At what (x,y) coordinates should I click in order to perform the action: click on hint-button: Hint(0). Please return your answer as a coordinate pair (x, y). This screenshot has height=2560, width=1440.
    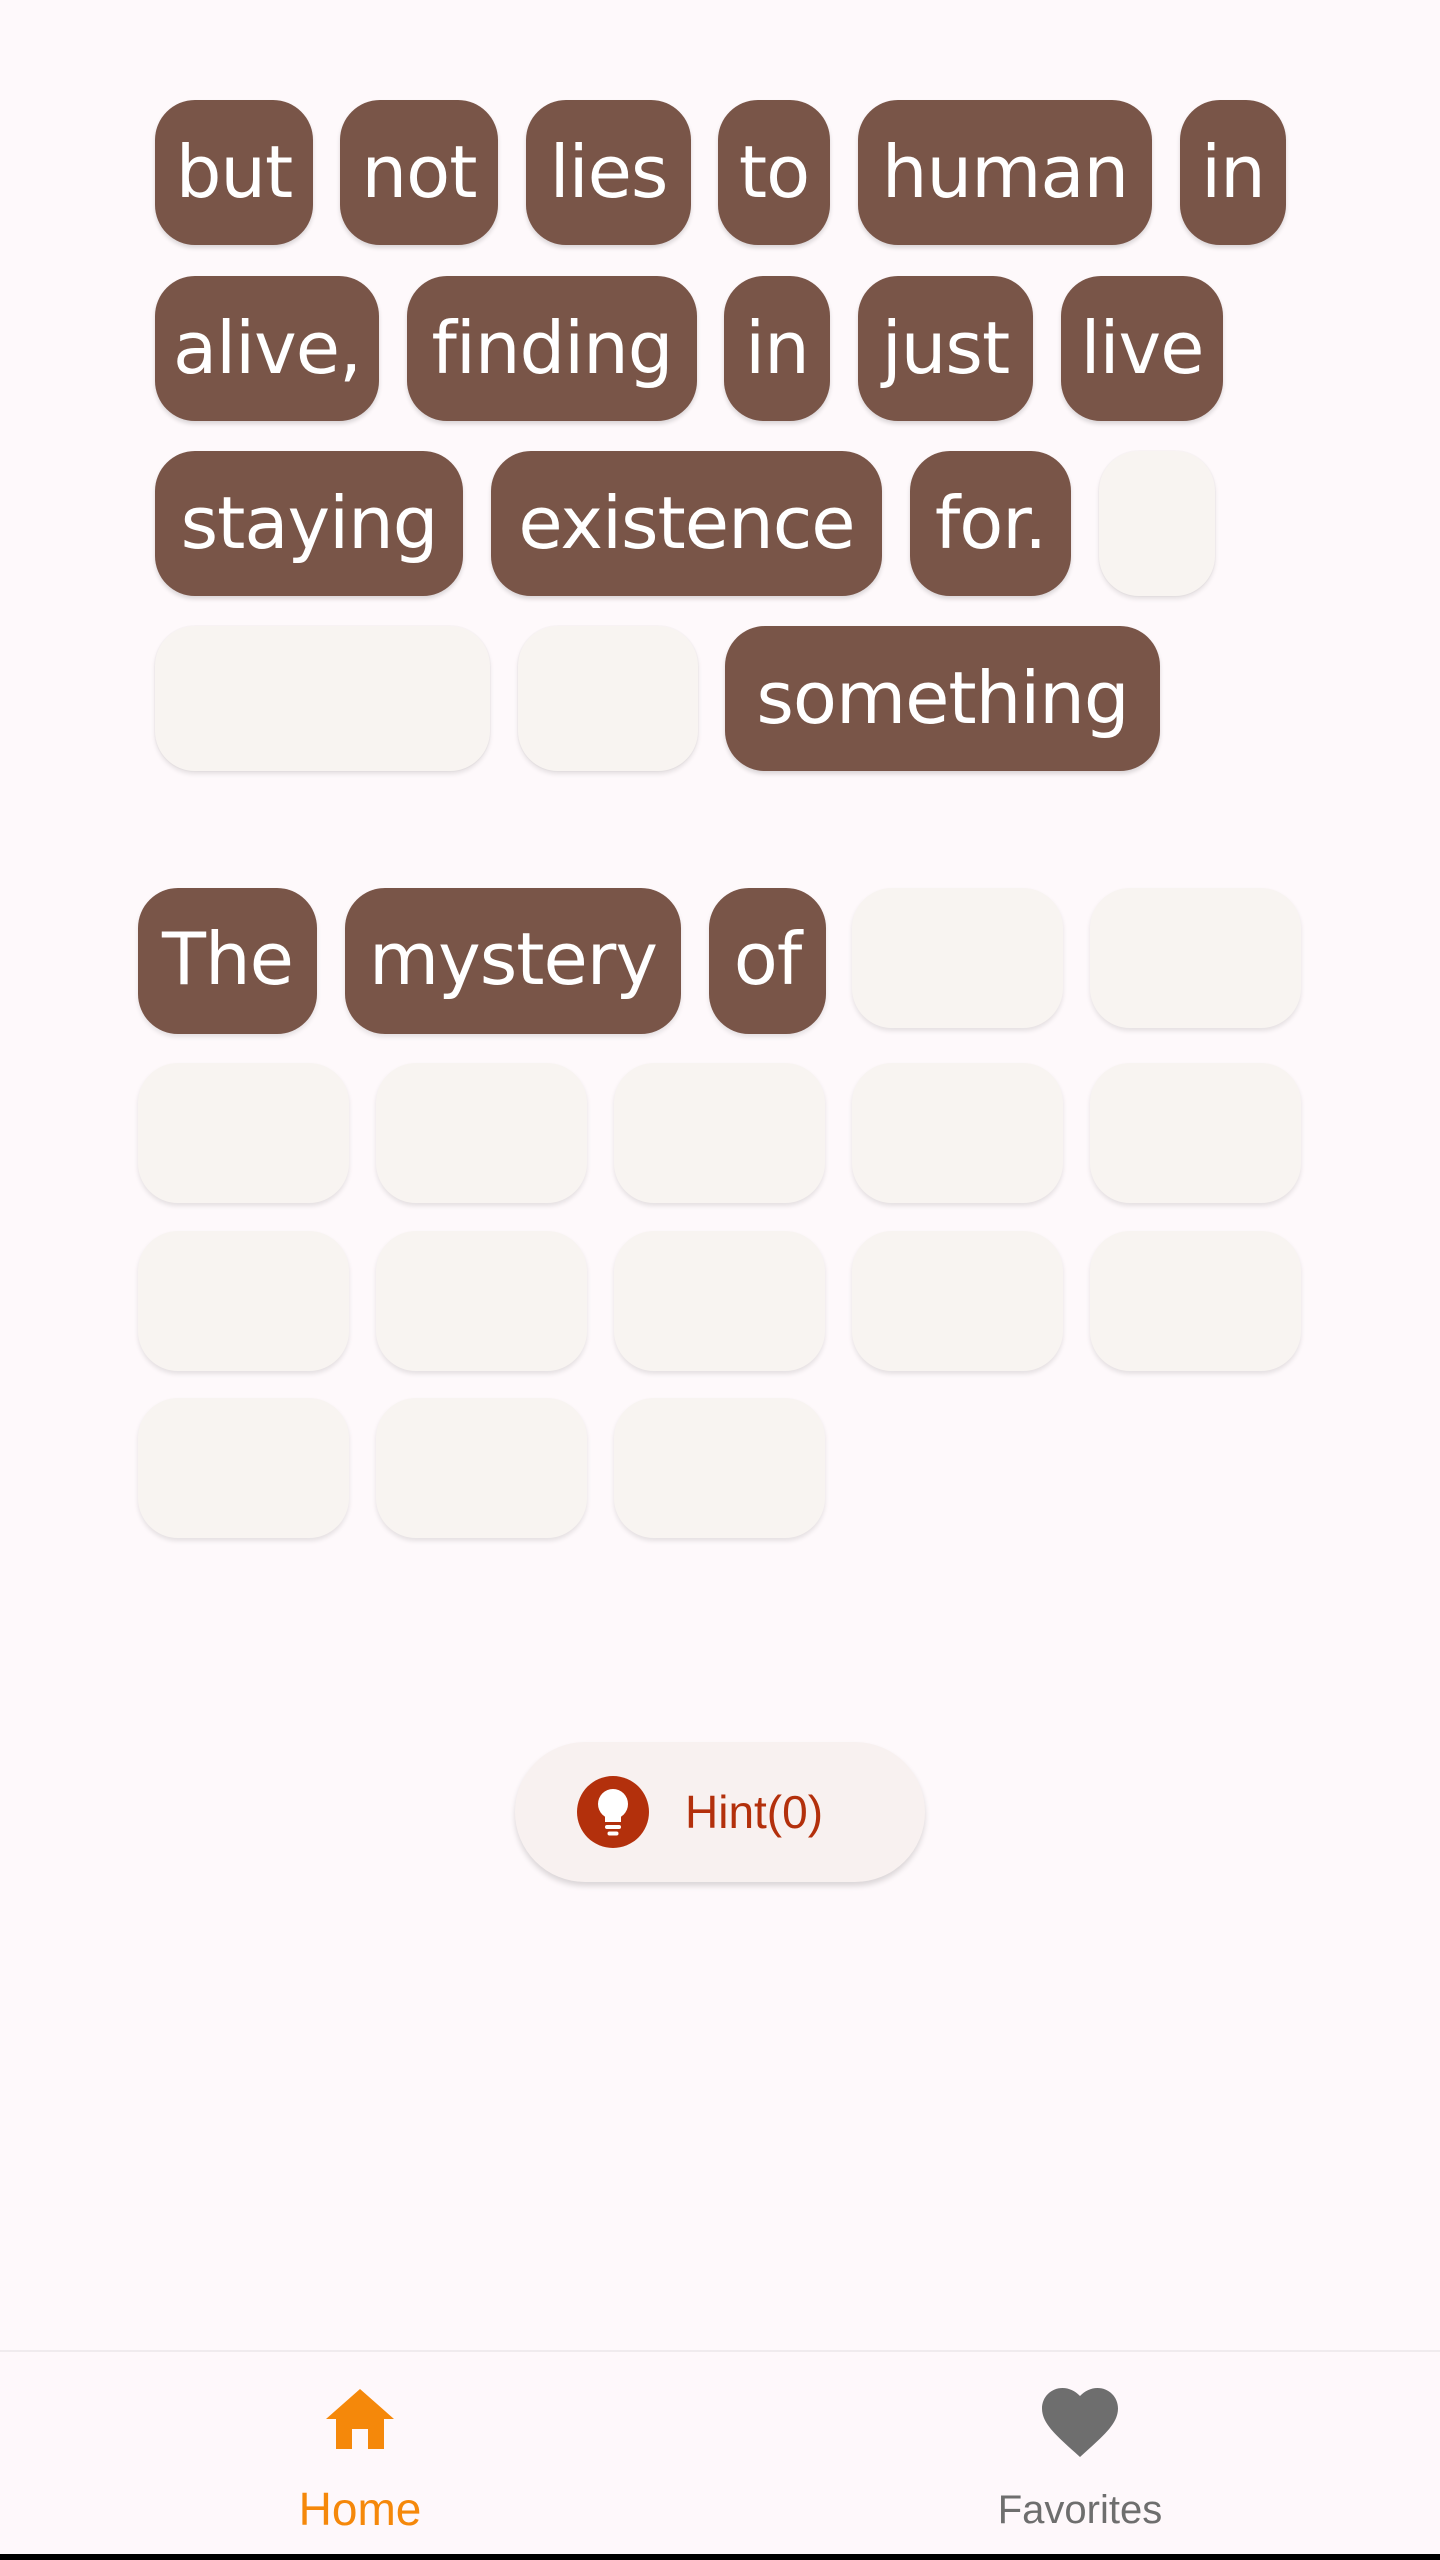
    Looking at the image, I should click on (720, 1812).